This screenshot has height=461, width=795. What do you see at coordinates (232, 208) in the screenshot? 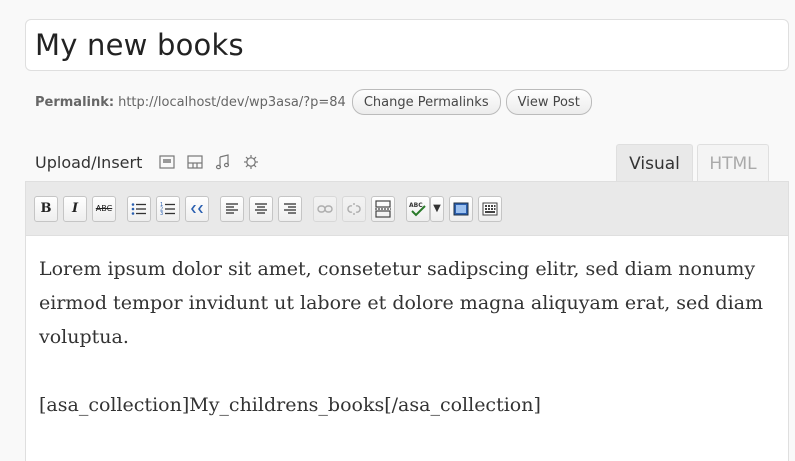
I see `align-left-icon` at bounding box center [232, 208].